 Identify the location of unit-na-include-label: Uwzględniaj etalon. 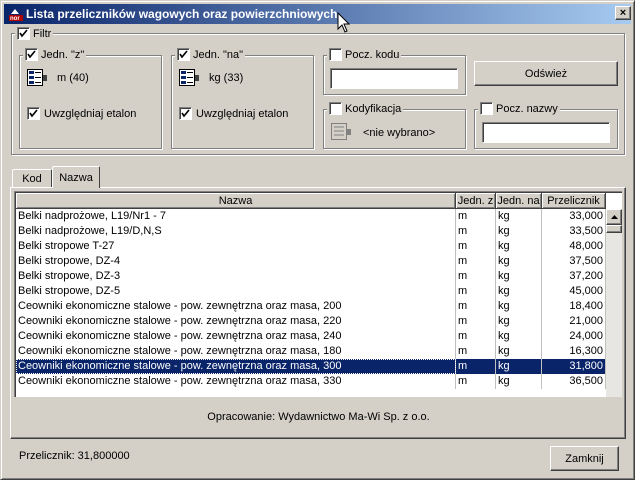
(242, 113).